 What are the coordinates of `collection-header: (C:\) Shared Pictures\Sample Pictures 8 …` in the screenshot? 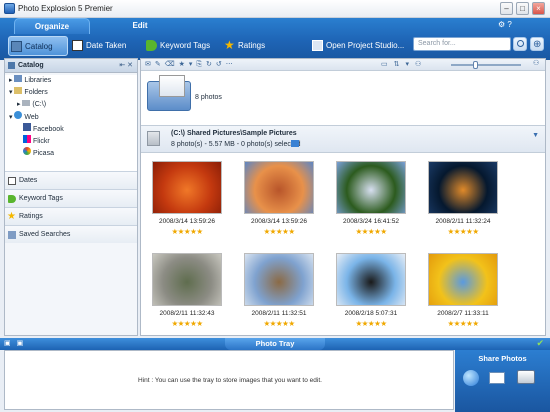 It's located at (343, 139).